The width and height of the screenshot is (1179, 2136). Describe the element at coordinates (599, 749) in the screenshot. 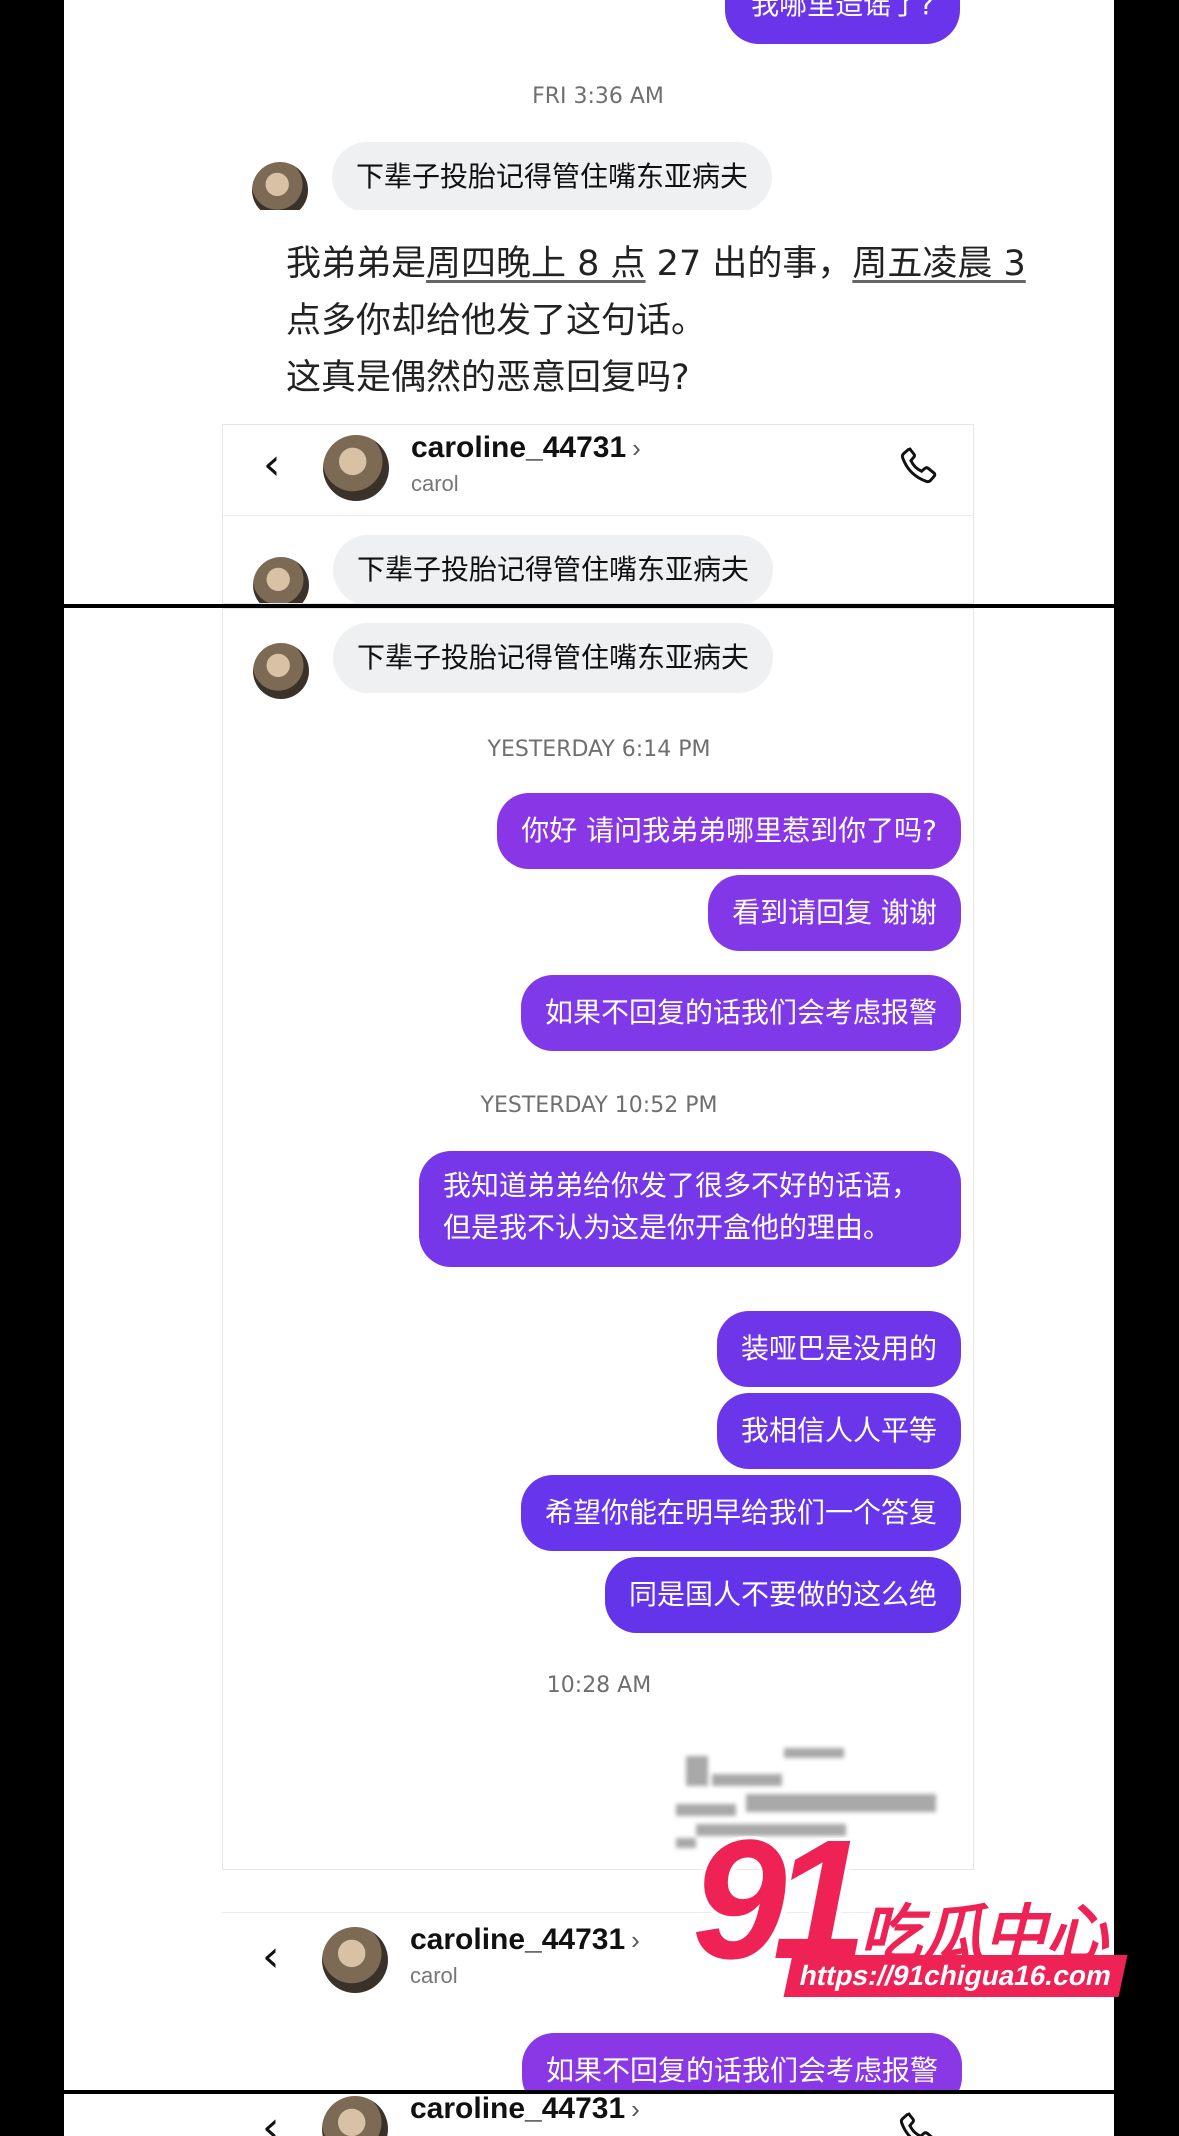

I see `timestamp: YESTERDAY 6:14 PM` at that location.